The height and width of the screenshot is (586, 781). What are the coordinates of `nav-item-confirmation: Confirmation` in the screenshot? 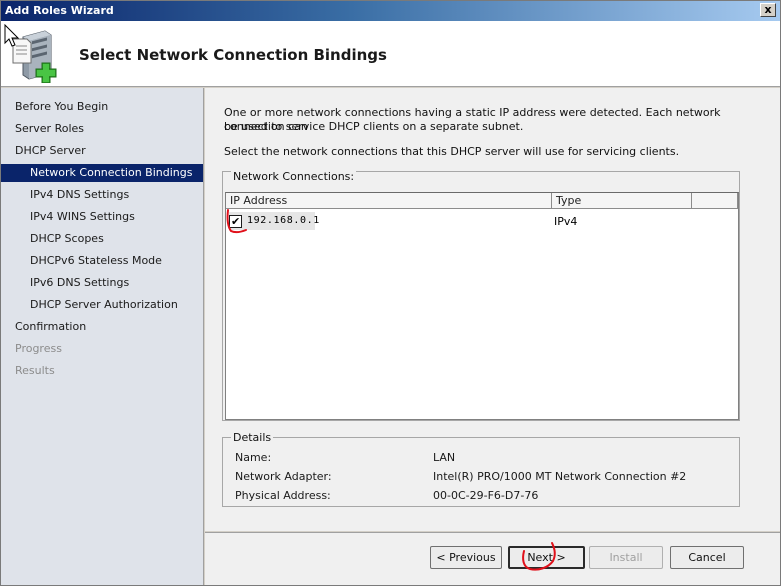 It's located at (102, 327).